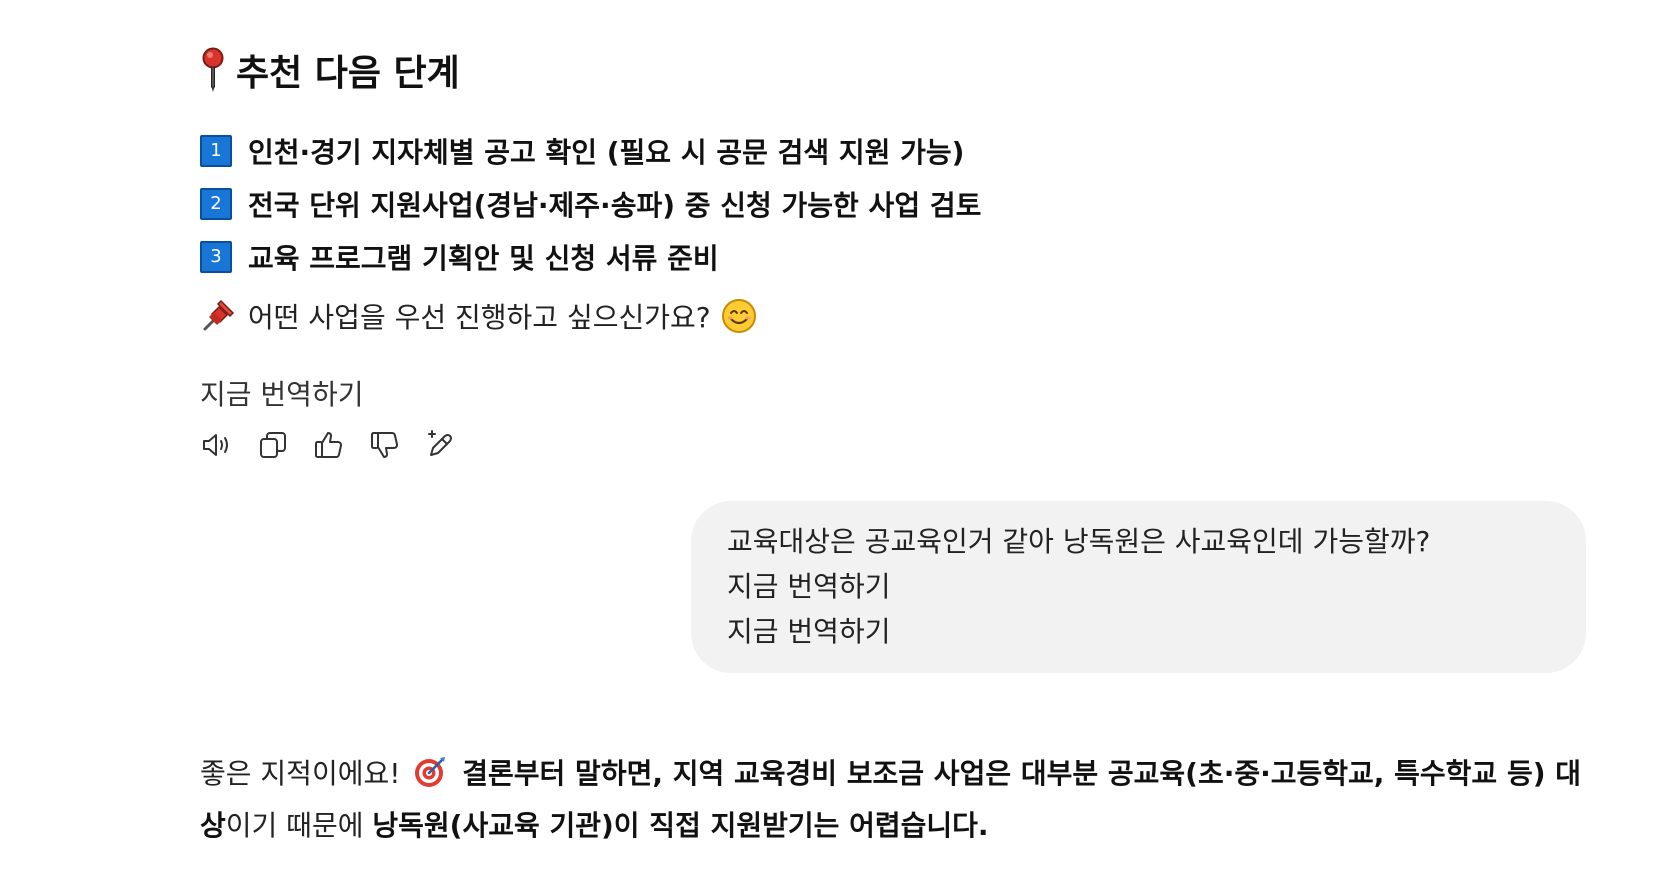 The height and width of the screenshot is (886, 1659). I want to click on edit-button, so click(441, 445).